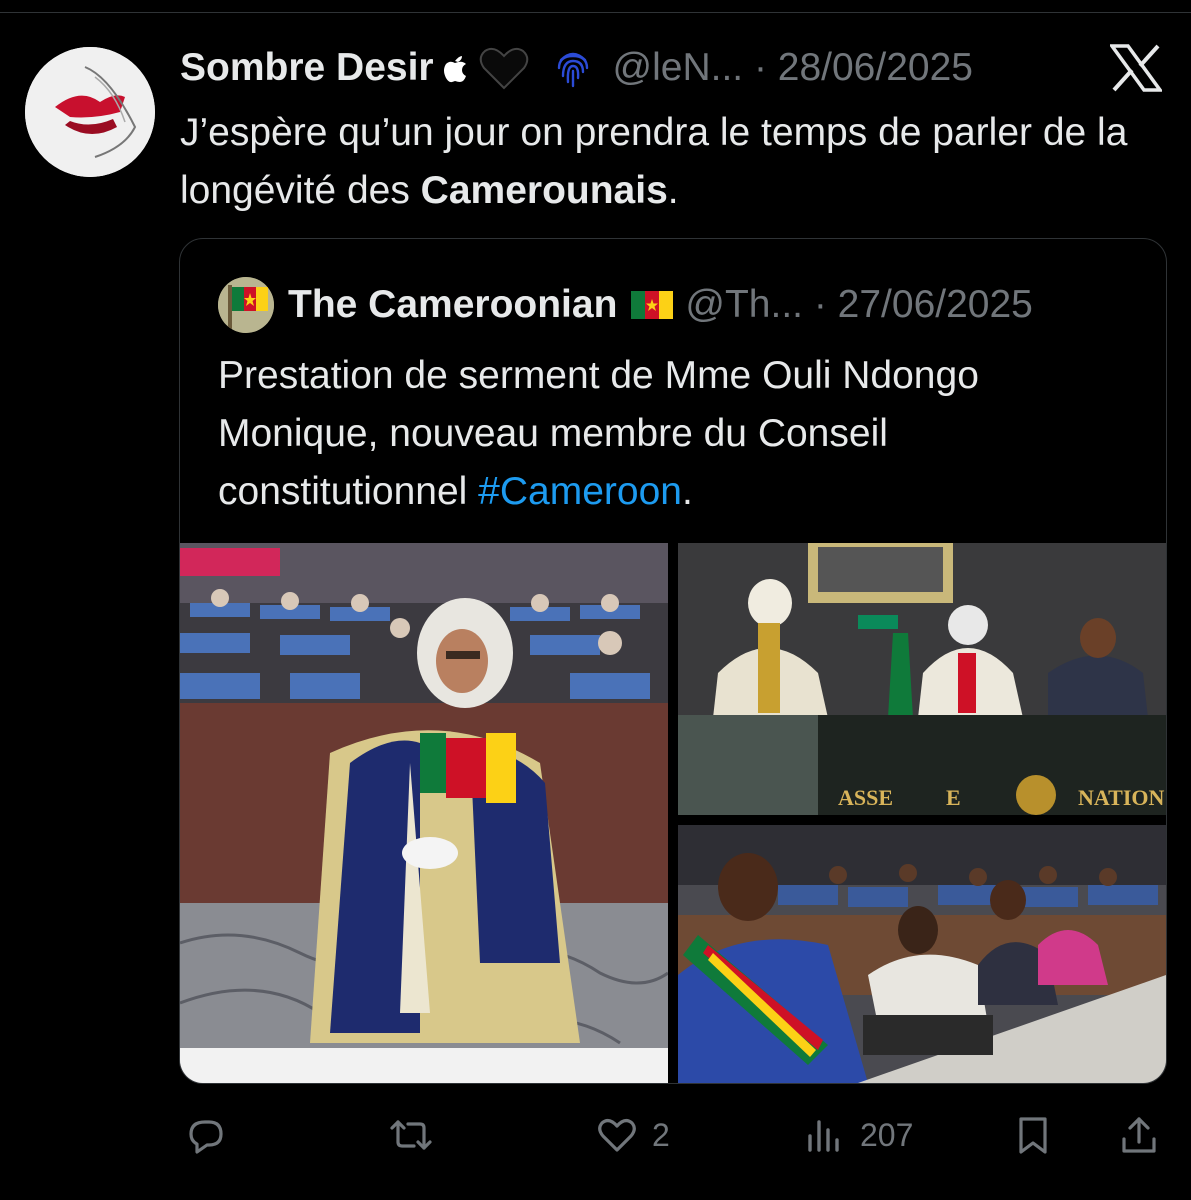 This screenshot has height=1200, width=1191. I want to click on photo-assembly-podium: ASSE E NATION, so click(922, 679).